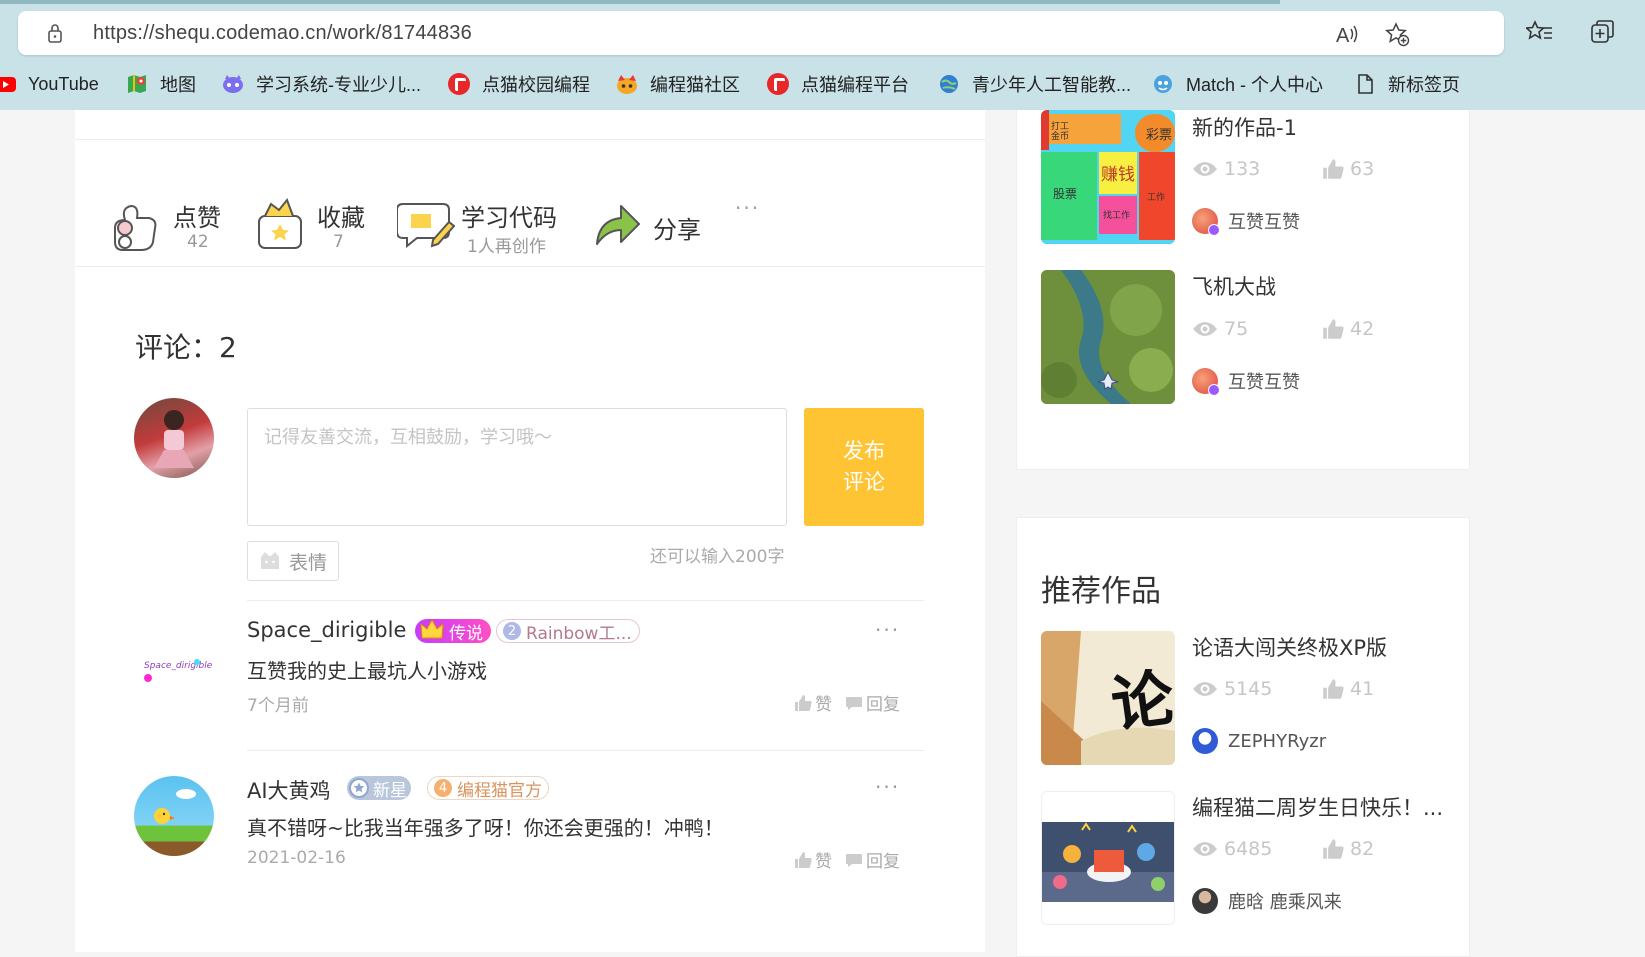 This screenshot has height=957, width=1645. What do you see at coordinates (289, 790) in the screenshot?
I see `comment-username: AI大黄鸡` at bounding box center [289, 790].